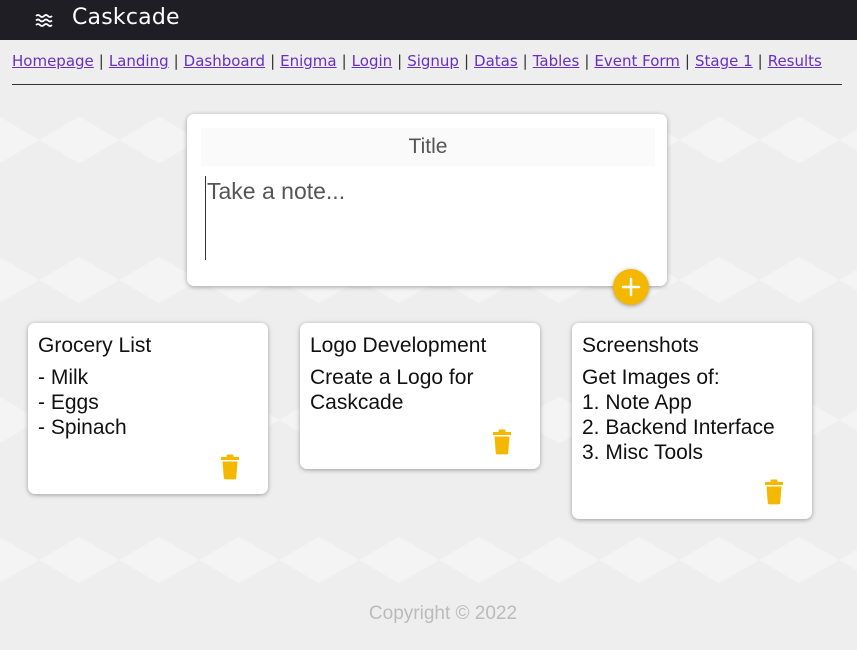  Describe the element at coordinates (556, 61) in the screenshot. I see `nav-link-tables: Tables` at that location.